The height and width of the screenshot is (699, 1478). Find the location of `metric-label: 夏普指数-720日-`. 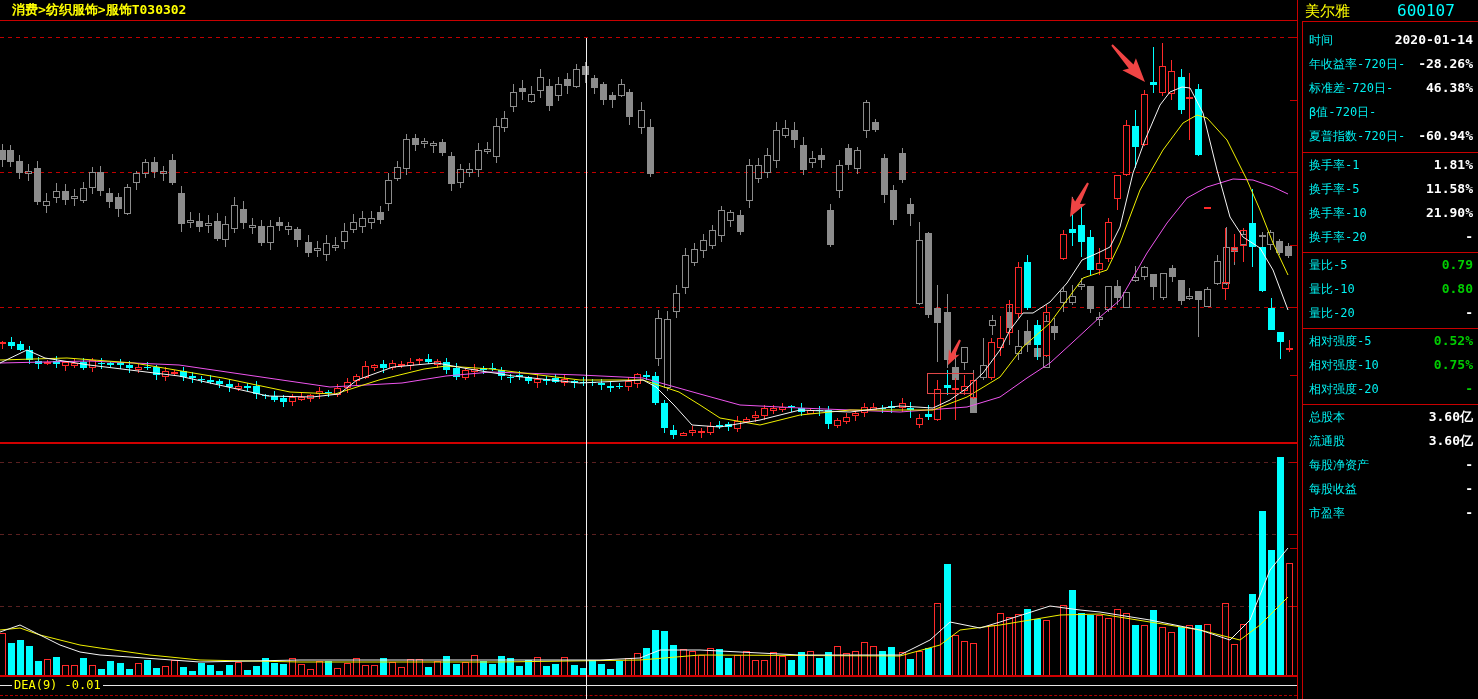

metric-label: 夏普指数-720日- is located at coordinates (1357, 136).